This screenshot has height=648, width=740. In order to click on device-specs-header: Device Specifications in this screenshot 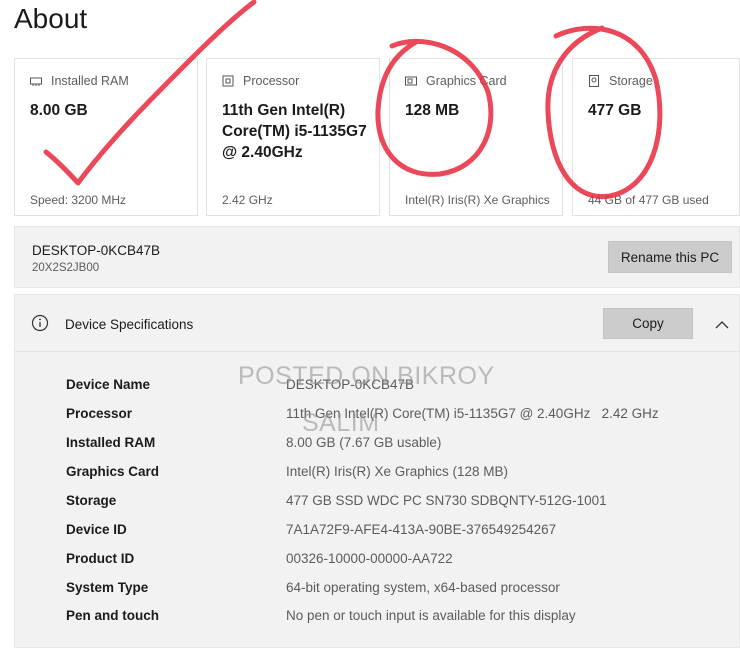, I will do `click(129, 324)`.